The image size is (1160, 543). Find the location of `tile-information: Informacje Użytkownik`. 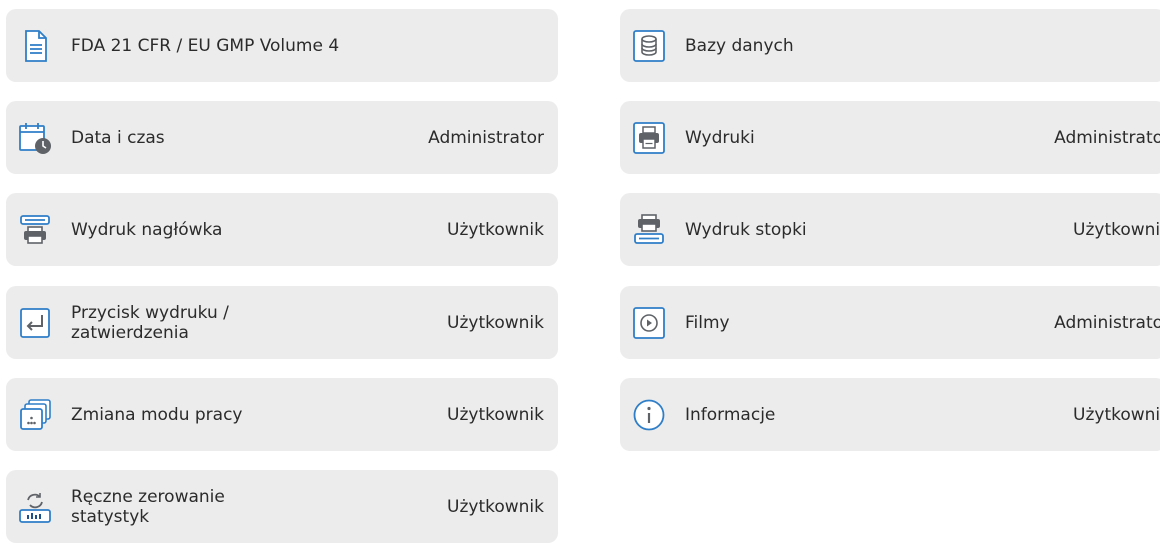

tile-information: Informacje Użytkownik is located at coordinates (890, 414).